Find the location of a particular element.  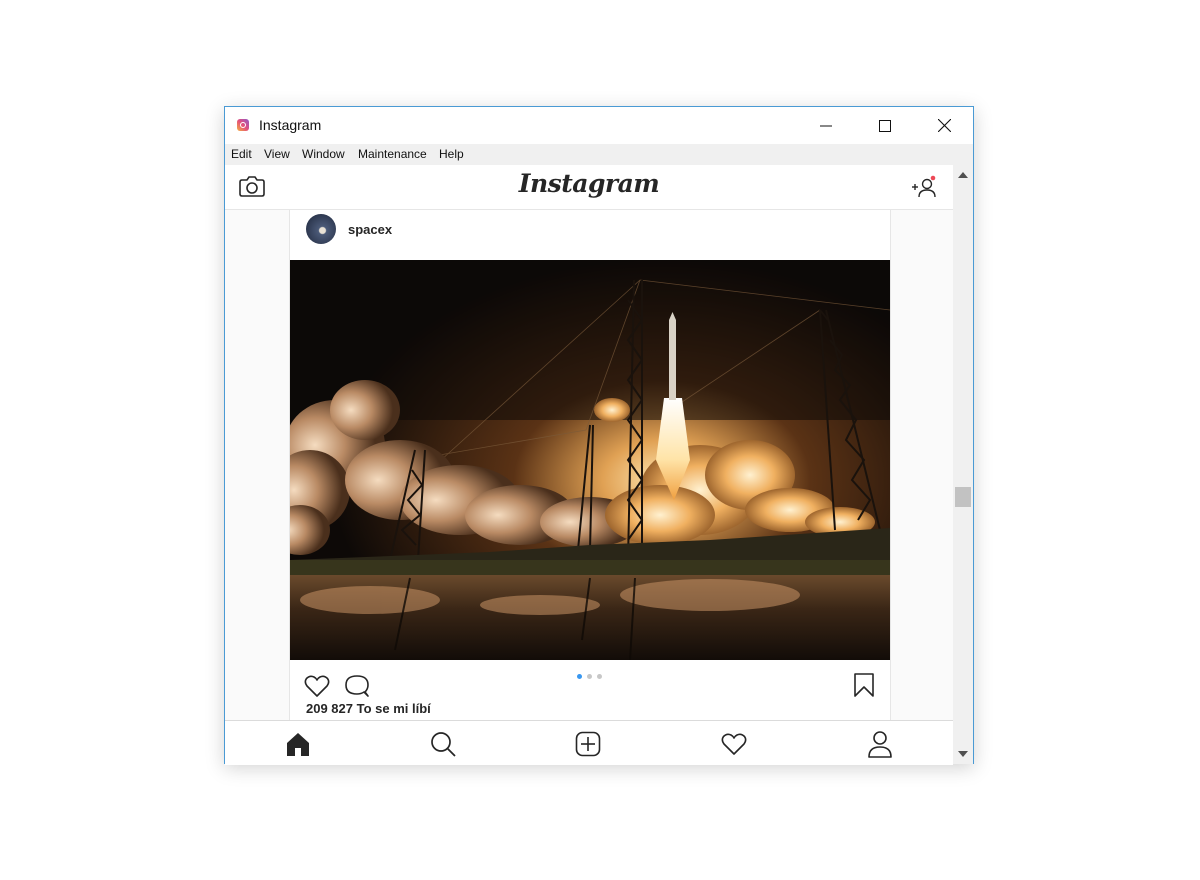

avatar is located at coordinates (321, 229).